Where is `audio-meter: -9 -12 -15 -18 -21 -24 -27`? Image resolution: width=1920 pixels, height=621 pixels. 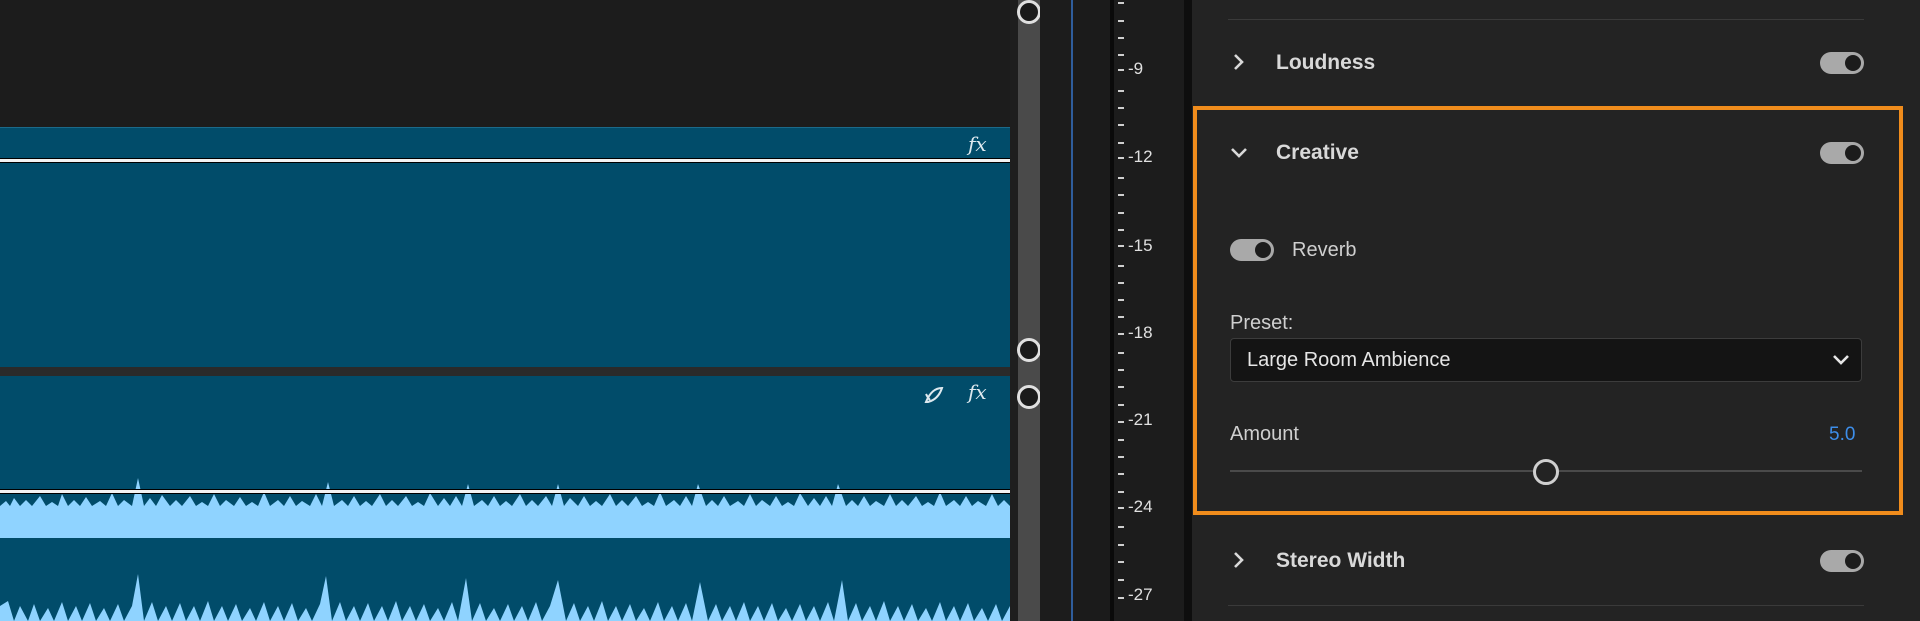
audio-meter: -9 -12 -15 -18 -21 -24 -27 is located at coordinates (1149, 310).